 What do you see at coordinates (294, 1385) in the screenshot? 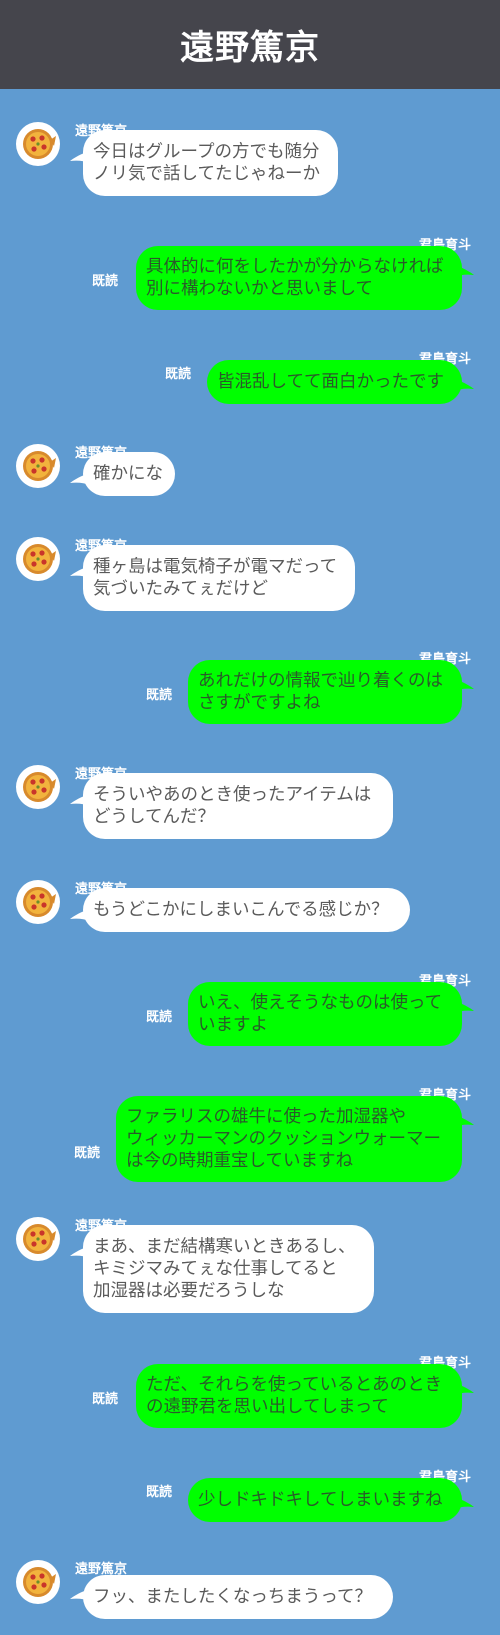
I see `message-line: ただ、それらを使っているとあのとき` at bounding box center [294, 1385].